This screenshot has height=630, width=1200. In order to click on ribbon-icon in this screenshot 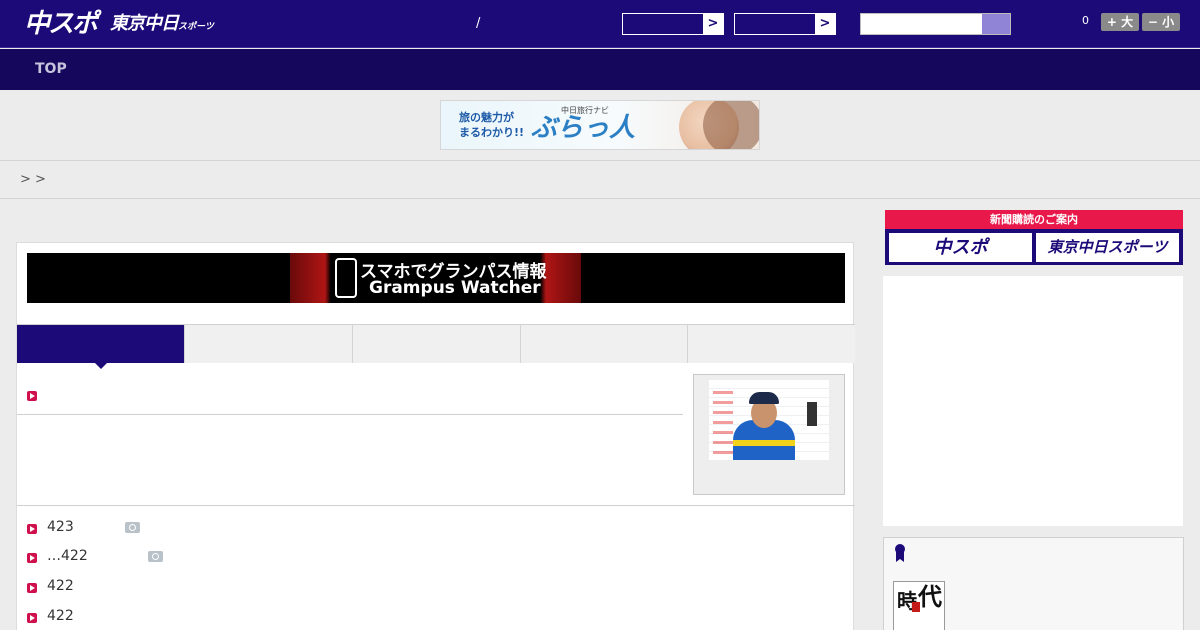, I will do `click(900, 554)`.